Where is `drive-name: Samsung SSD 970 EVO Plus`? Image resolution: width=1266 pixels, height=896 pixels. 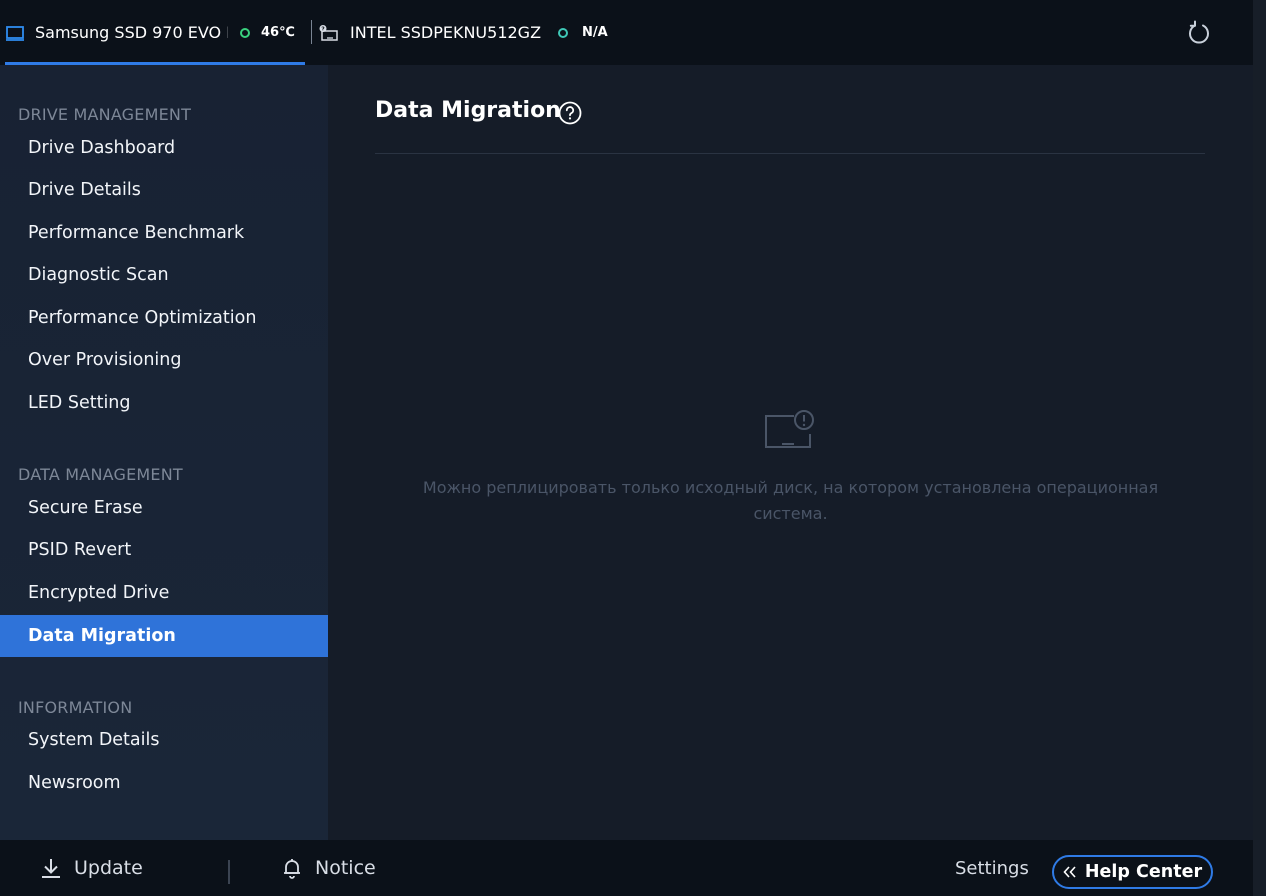 drive-name: Samsung SSD 970 EVO Plus is located at coordinates (131, 32).